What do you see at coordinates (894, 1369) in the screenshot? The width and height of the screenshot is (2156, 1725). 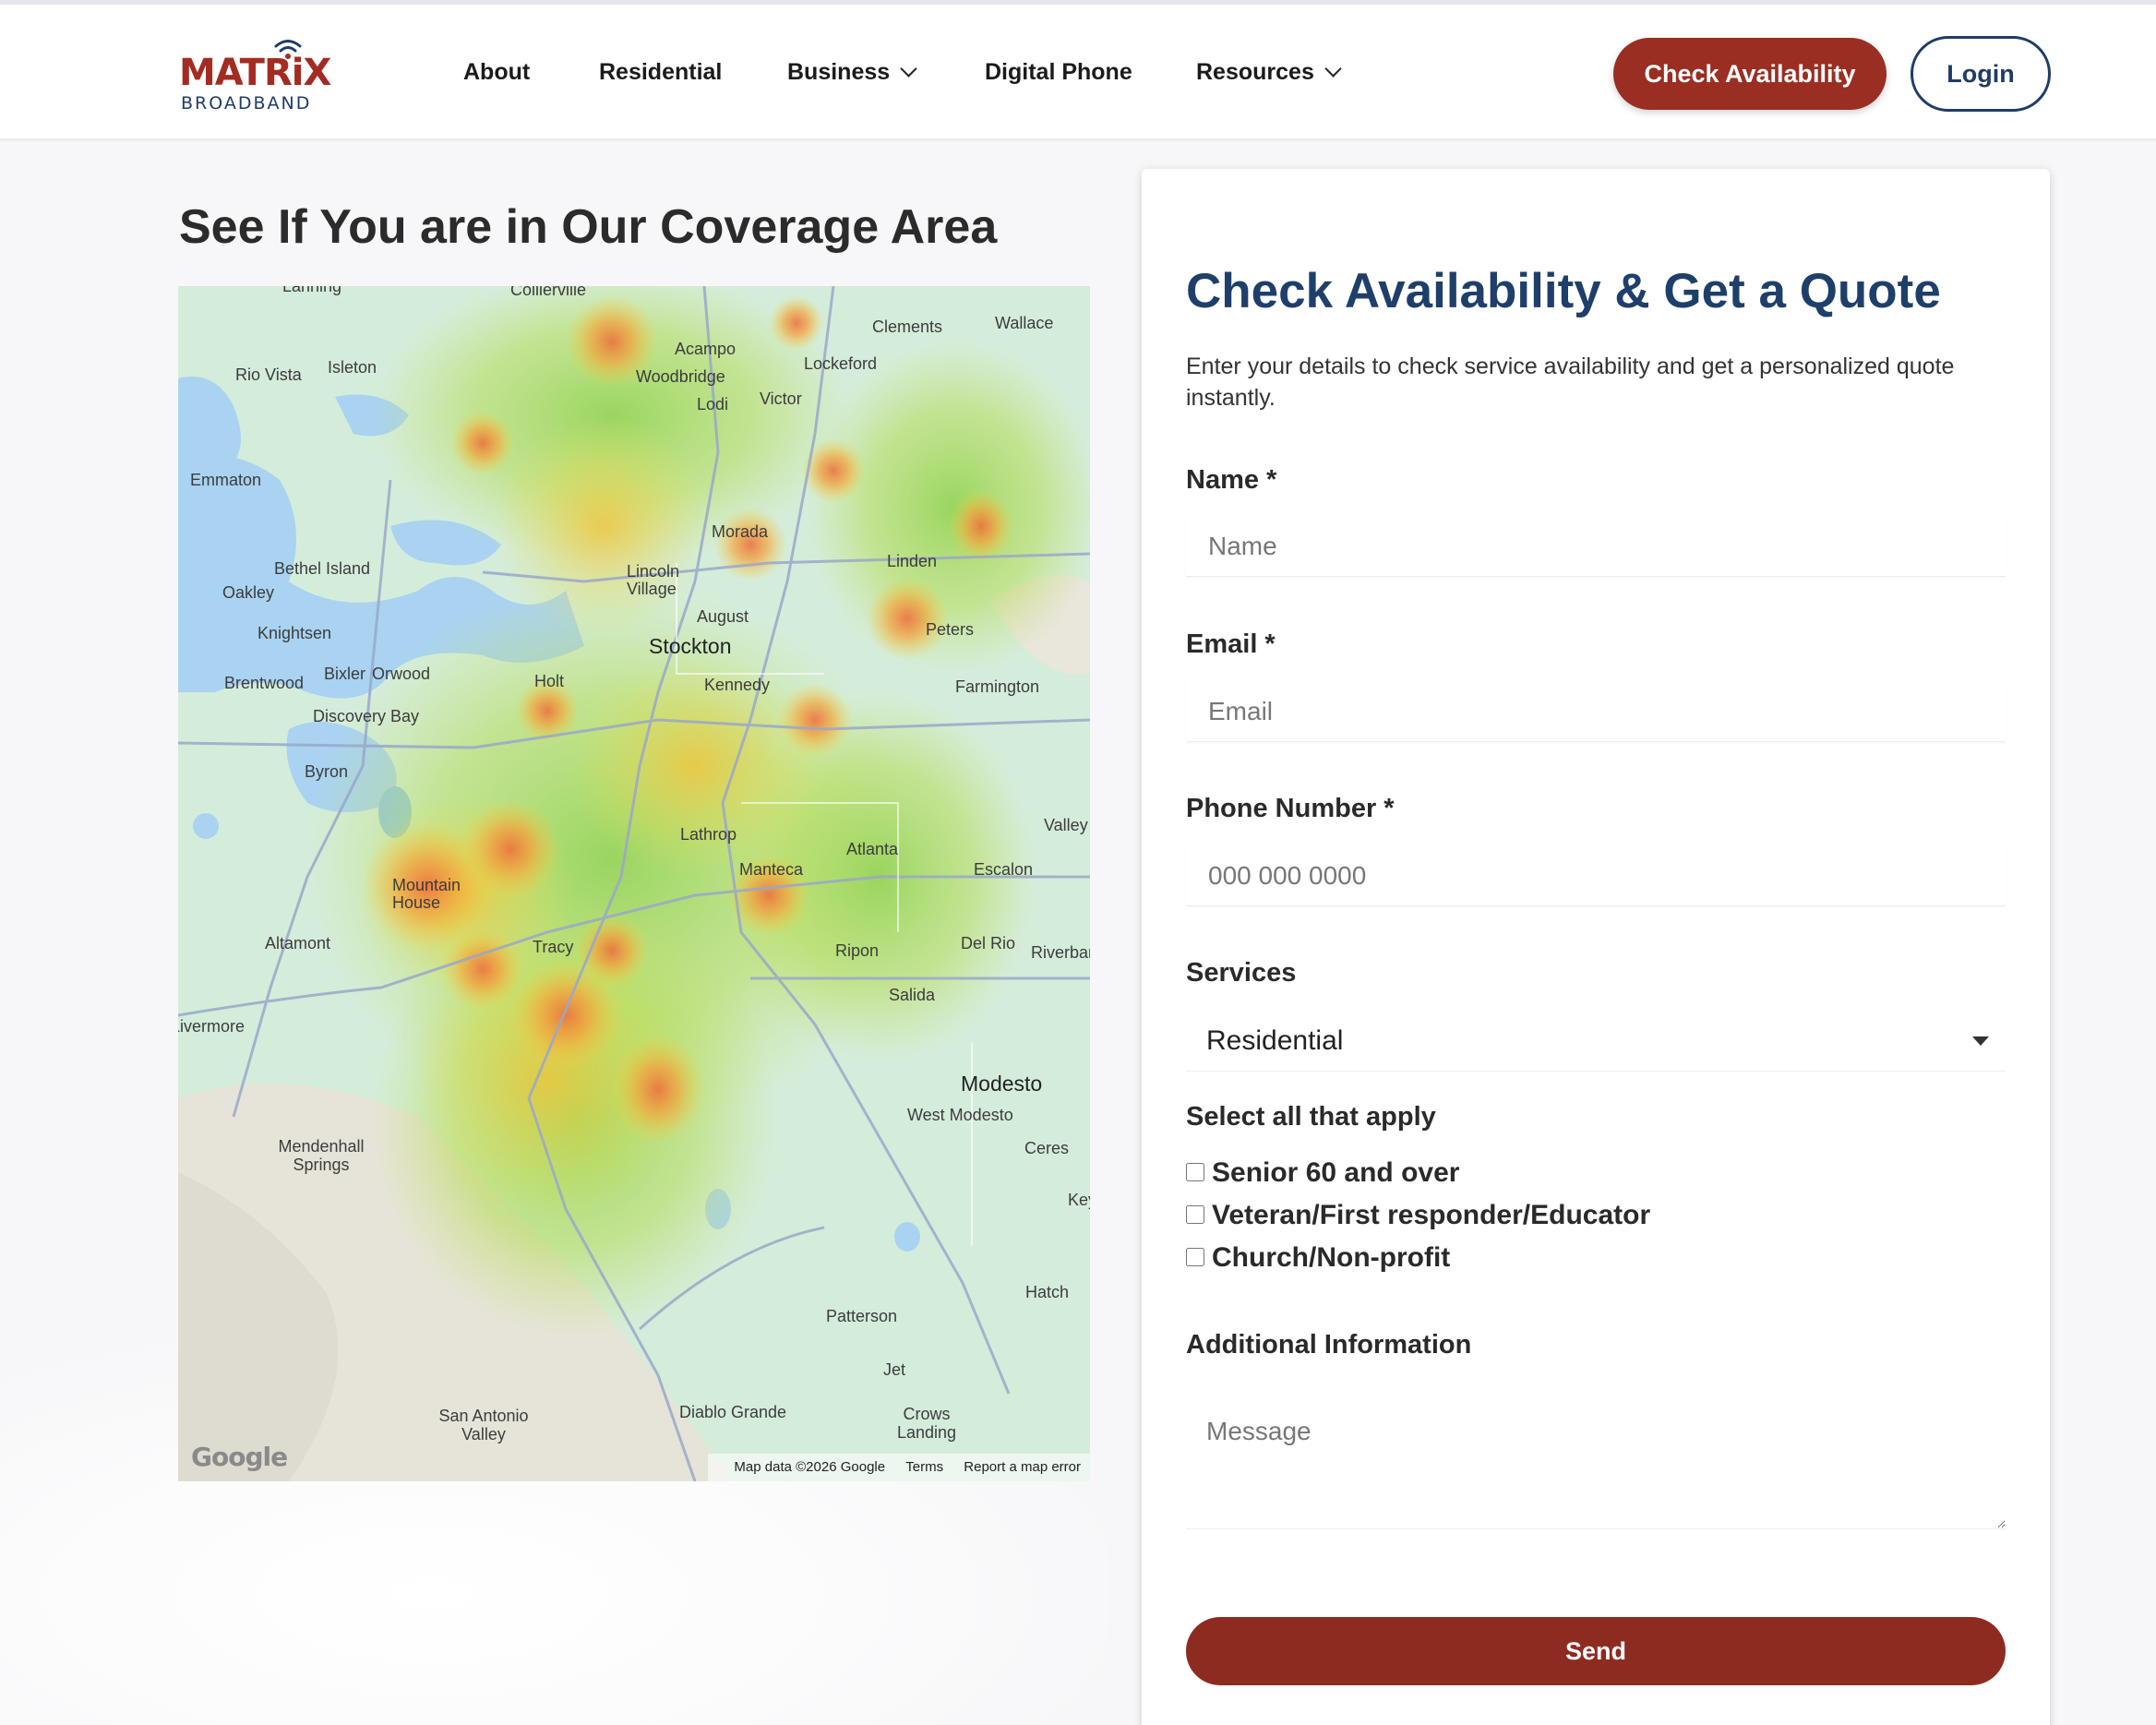 I see `map-place: Jet` at bounding box center [894, 1369].